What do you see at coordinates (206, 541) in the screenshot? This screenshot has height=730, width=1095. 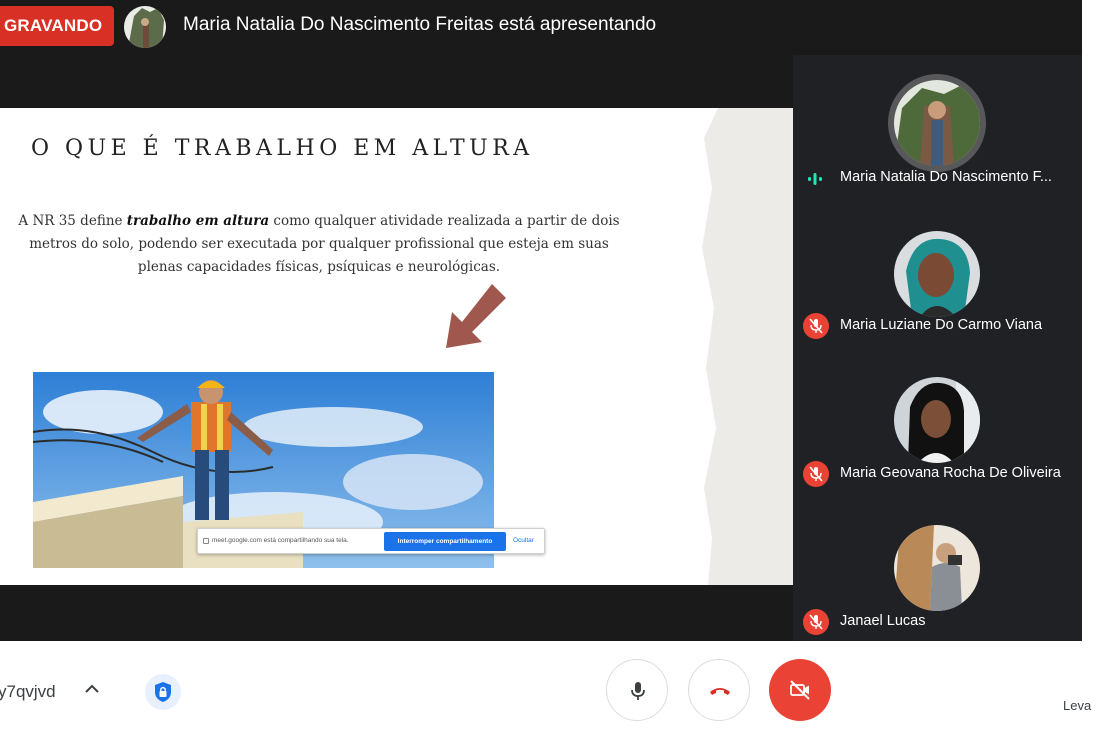 I see `share-window-icon` at bounding box center [206, 541].